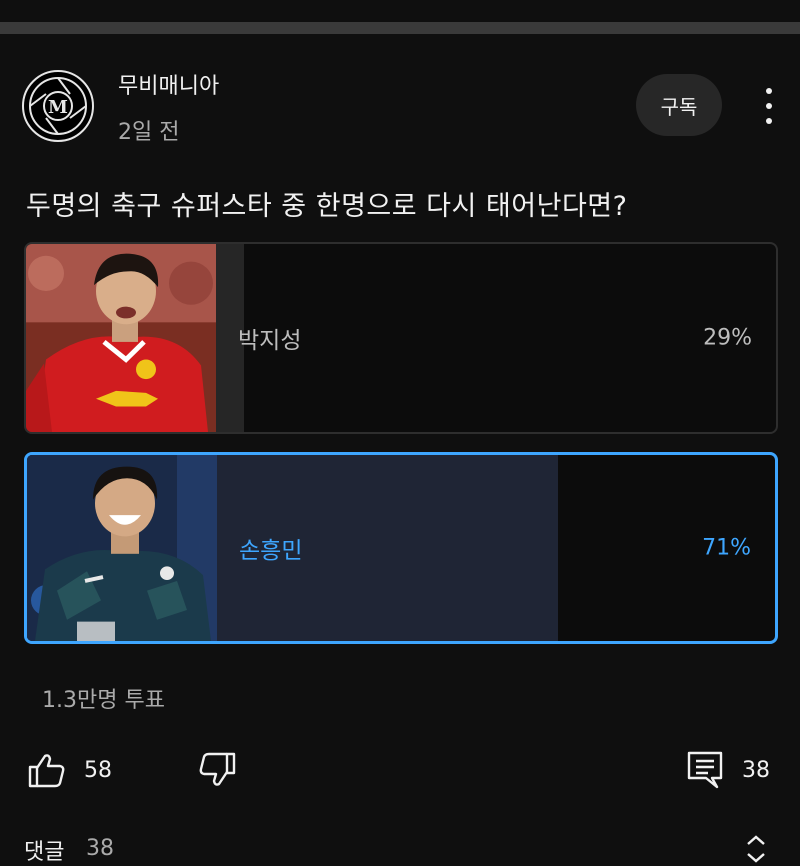 The image size is (800, 866). What do you see at coordinates (103, 700) in the screenshot?
I see `vote-count: 1.3만명 투표` at bounding box center [103, 700].